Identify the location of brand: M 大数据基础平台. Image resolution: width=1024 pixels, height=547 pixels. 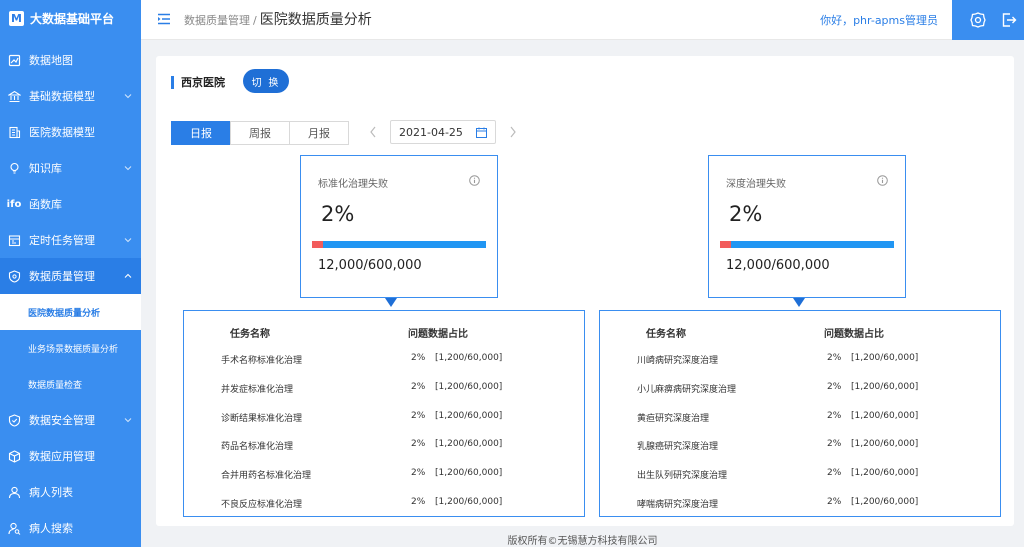
(70, 18).